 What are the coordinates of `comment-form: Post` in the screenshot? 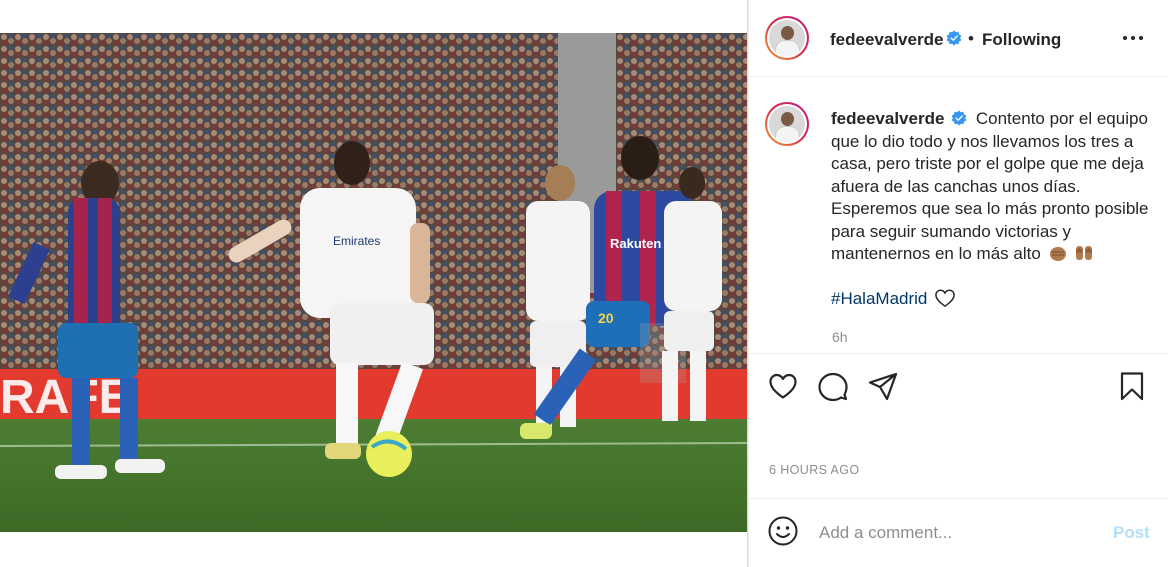 It's located at (958, 532).